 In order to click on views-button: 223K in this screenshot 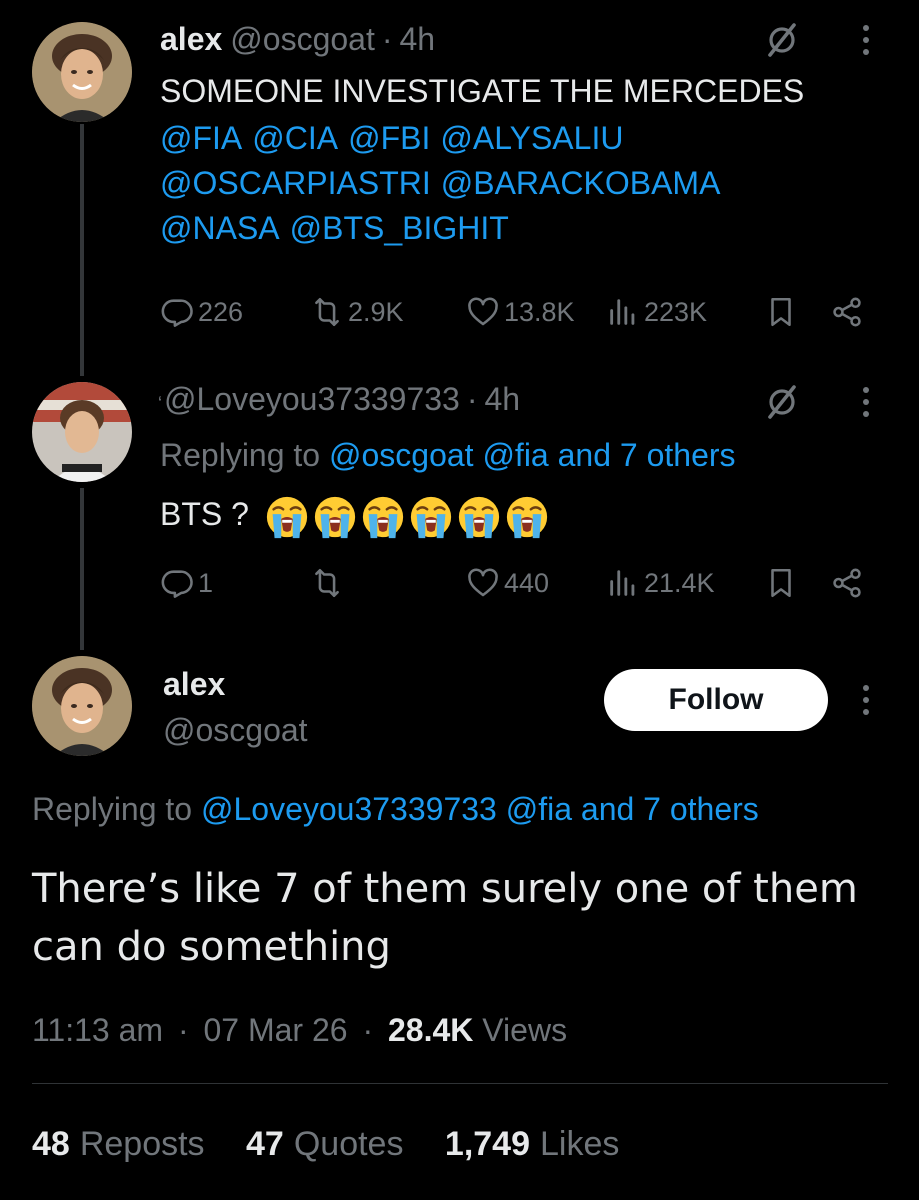, I will do `click(656, 312)`.